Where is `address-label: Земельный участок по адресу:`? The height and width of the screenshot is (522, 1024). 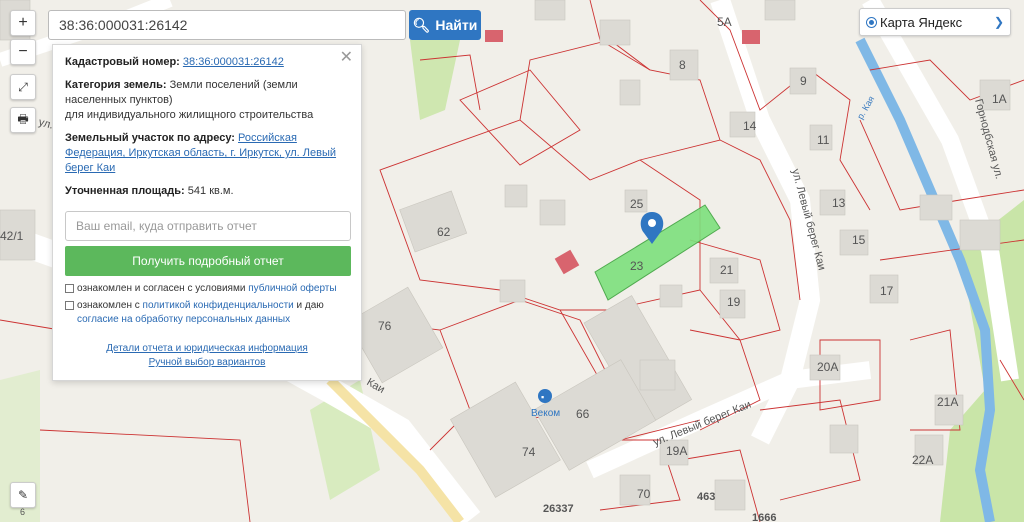
address-label: Земельный участок по адресу: is located at coordinates (150, 138).